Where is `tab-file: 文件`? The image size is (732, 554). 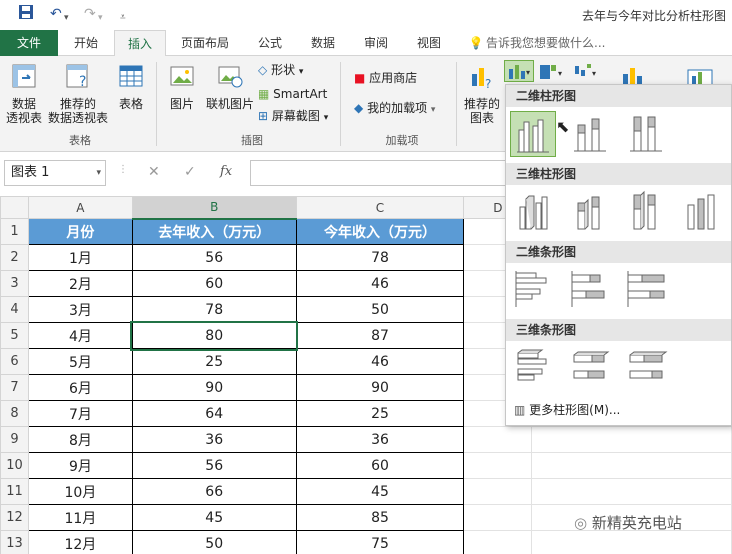
tab-file: 文件 is located at coordinates (29, 43).